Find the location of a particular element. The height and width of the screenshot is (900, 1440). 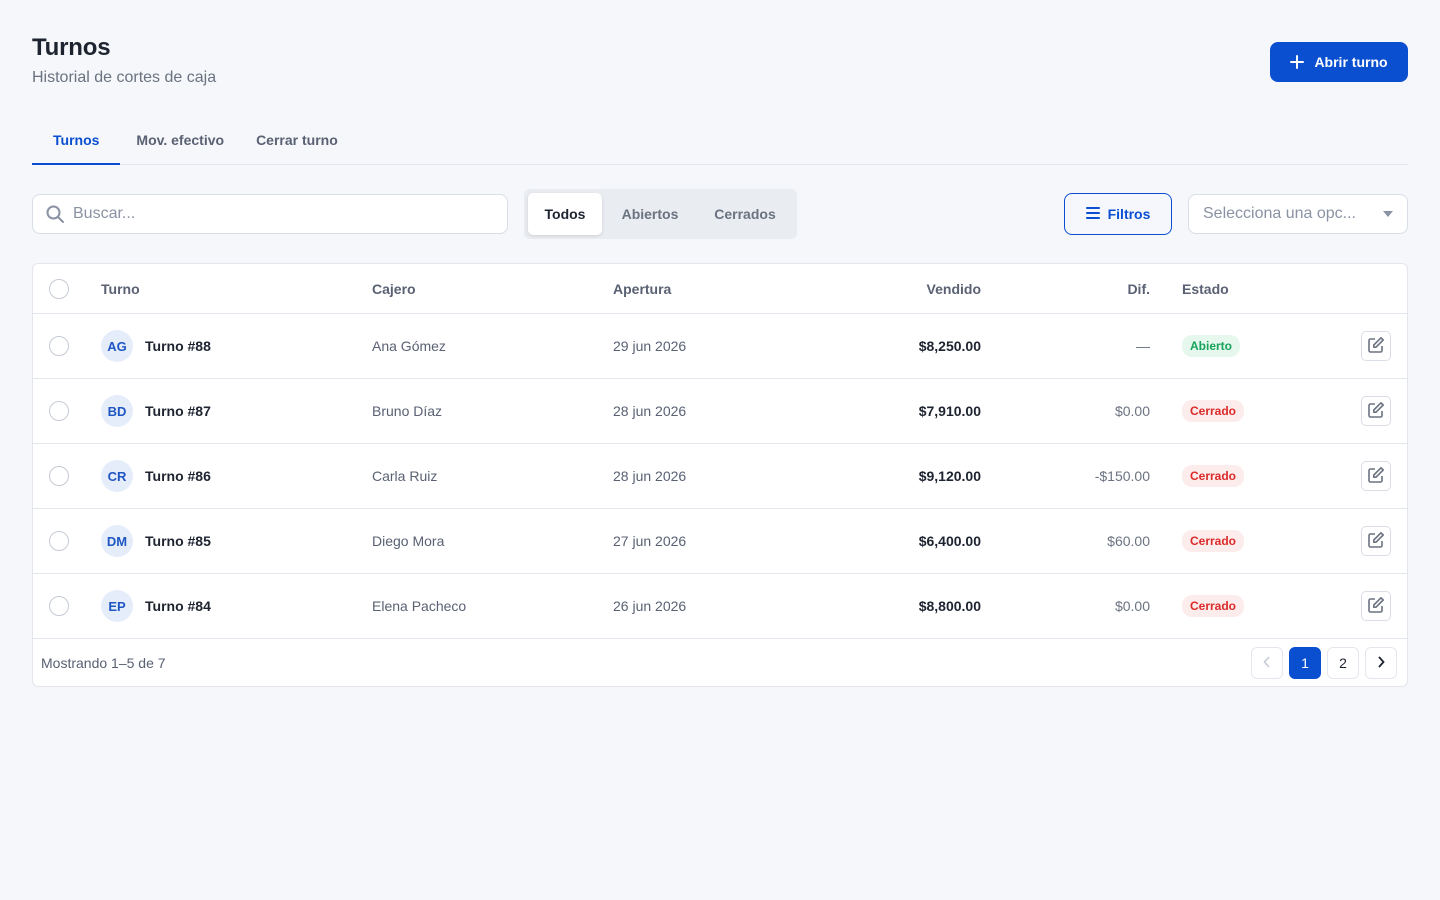

sold-amount: $7,910.00 is located at coordinates (949, 411).